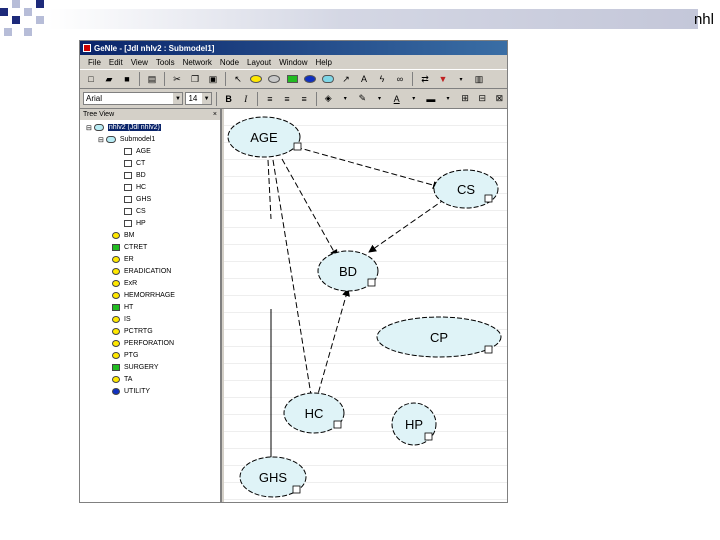 The image size is (720, 540). Describe the element at coordinates (269, 99) in the screenshot. I see `align-left-icon: ≡` at that location.